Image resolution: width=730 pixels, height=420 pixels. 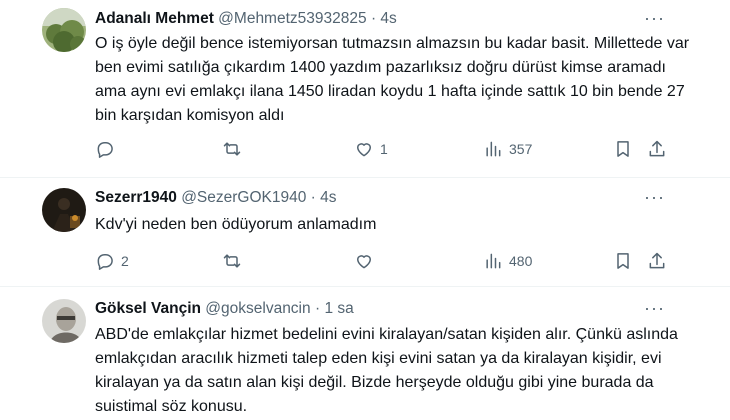 What do you see at coordinates (243, 197) in the screenshot?
I see `author-handle: @SezerGOK1940` at bounding box center [243, 197].